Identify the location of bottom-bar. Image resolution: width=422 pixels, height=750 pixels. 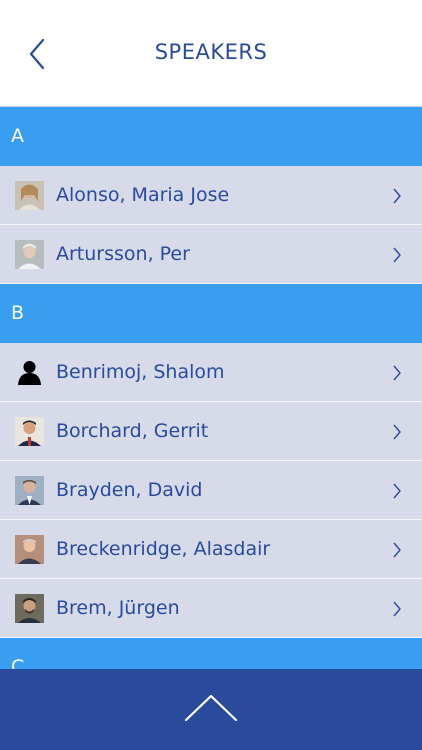
(211, 709).